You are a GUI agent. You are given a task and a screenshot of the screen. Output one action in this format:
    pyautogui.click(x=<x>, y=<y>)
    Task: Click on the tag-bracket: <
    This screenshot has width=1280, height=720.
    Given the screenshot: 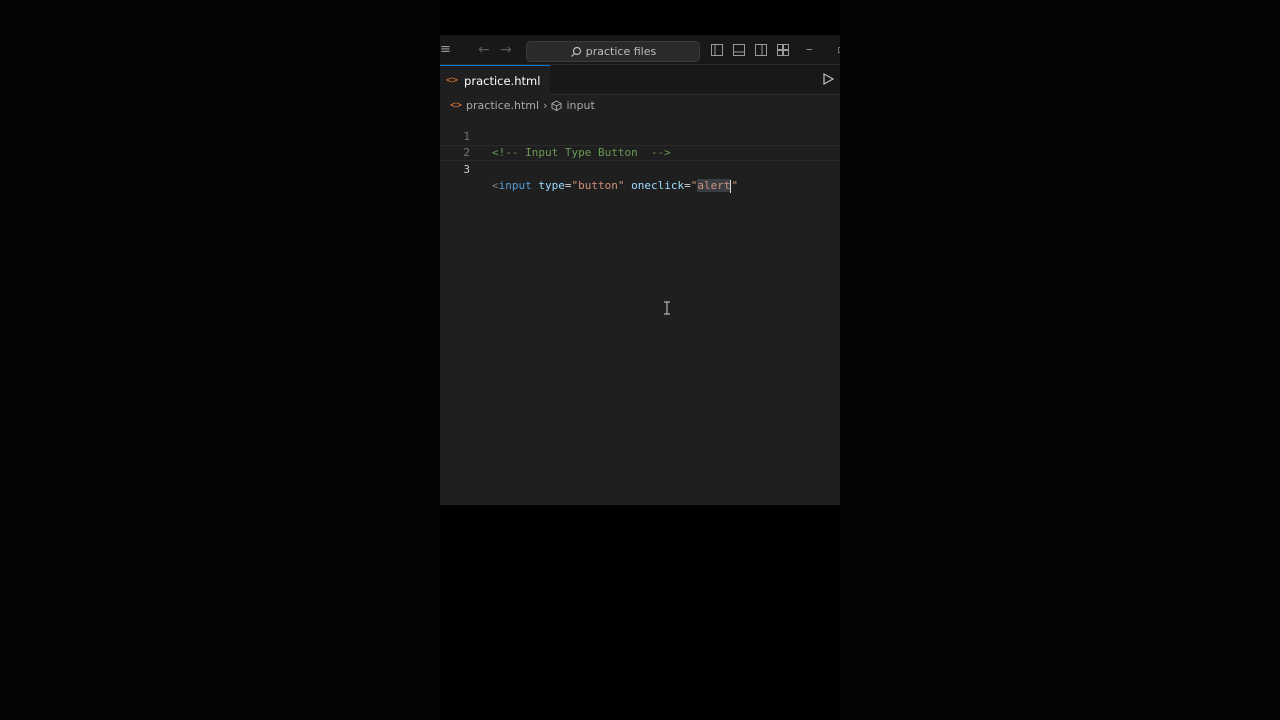 What is the action you would take?
    pyautogui.click(x=495, y=185)
    